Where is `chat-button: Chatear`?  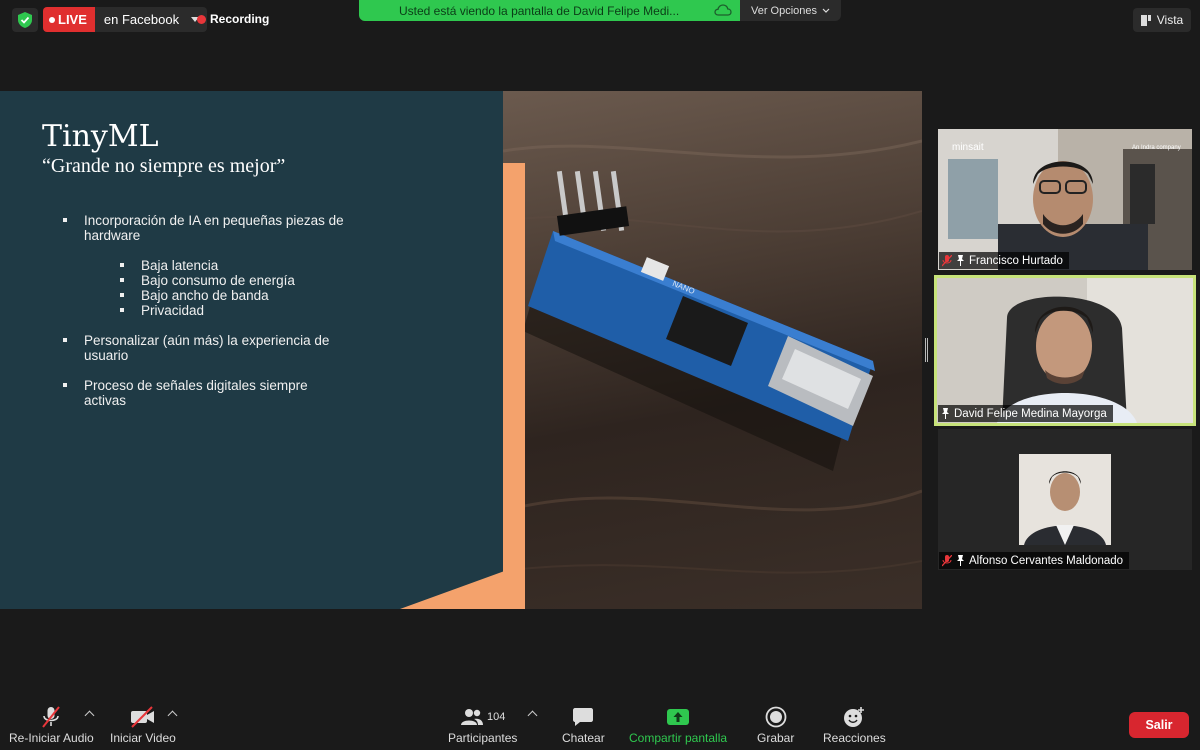 chat-button: Chatear is located at coordinates (583, 725).